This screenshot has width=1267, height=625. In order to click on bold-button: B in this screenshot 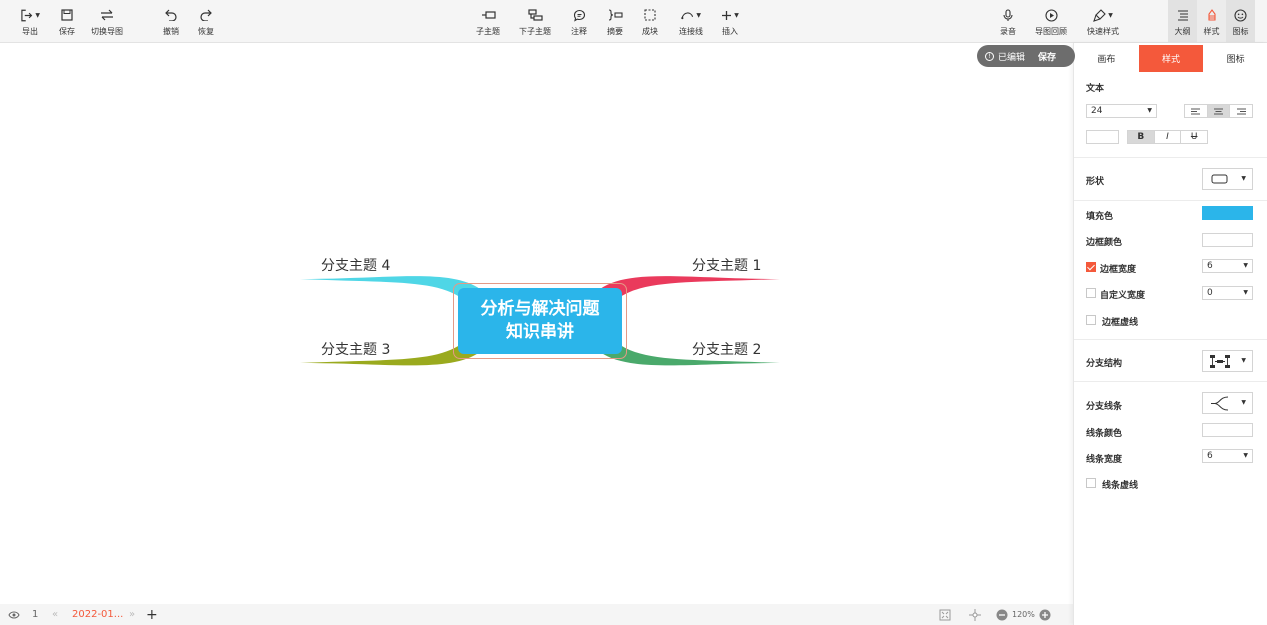, I will do `click(1141, 137)`.